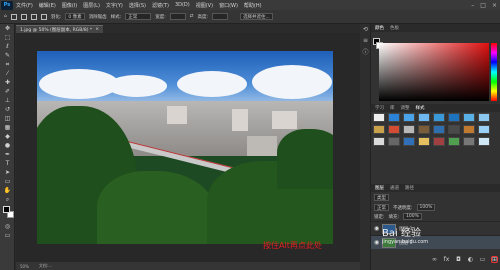 The image size is (500, 270). I want to click on link-layers-icon: ∞, so click(434, 259).